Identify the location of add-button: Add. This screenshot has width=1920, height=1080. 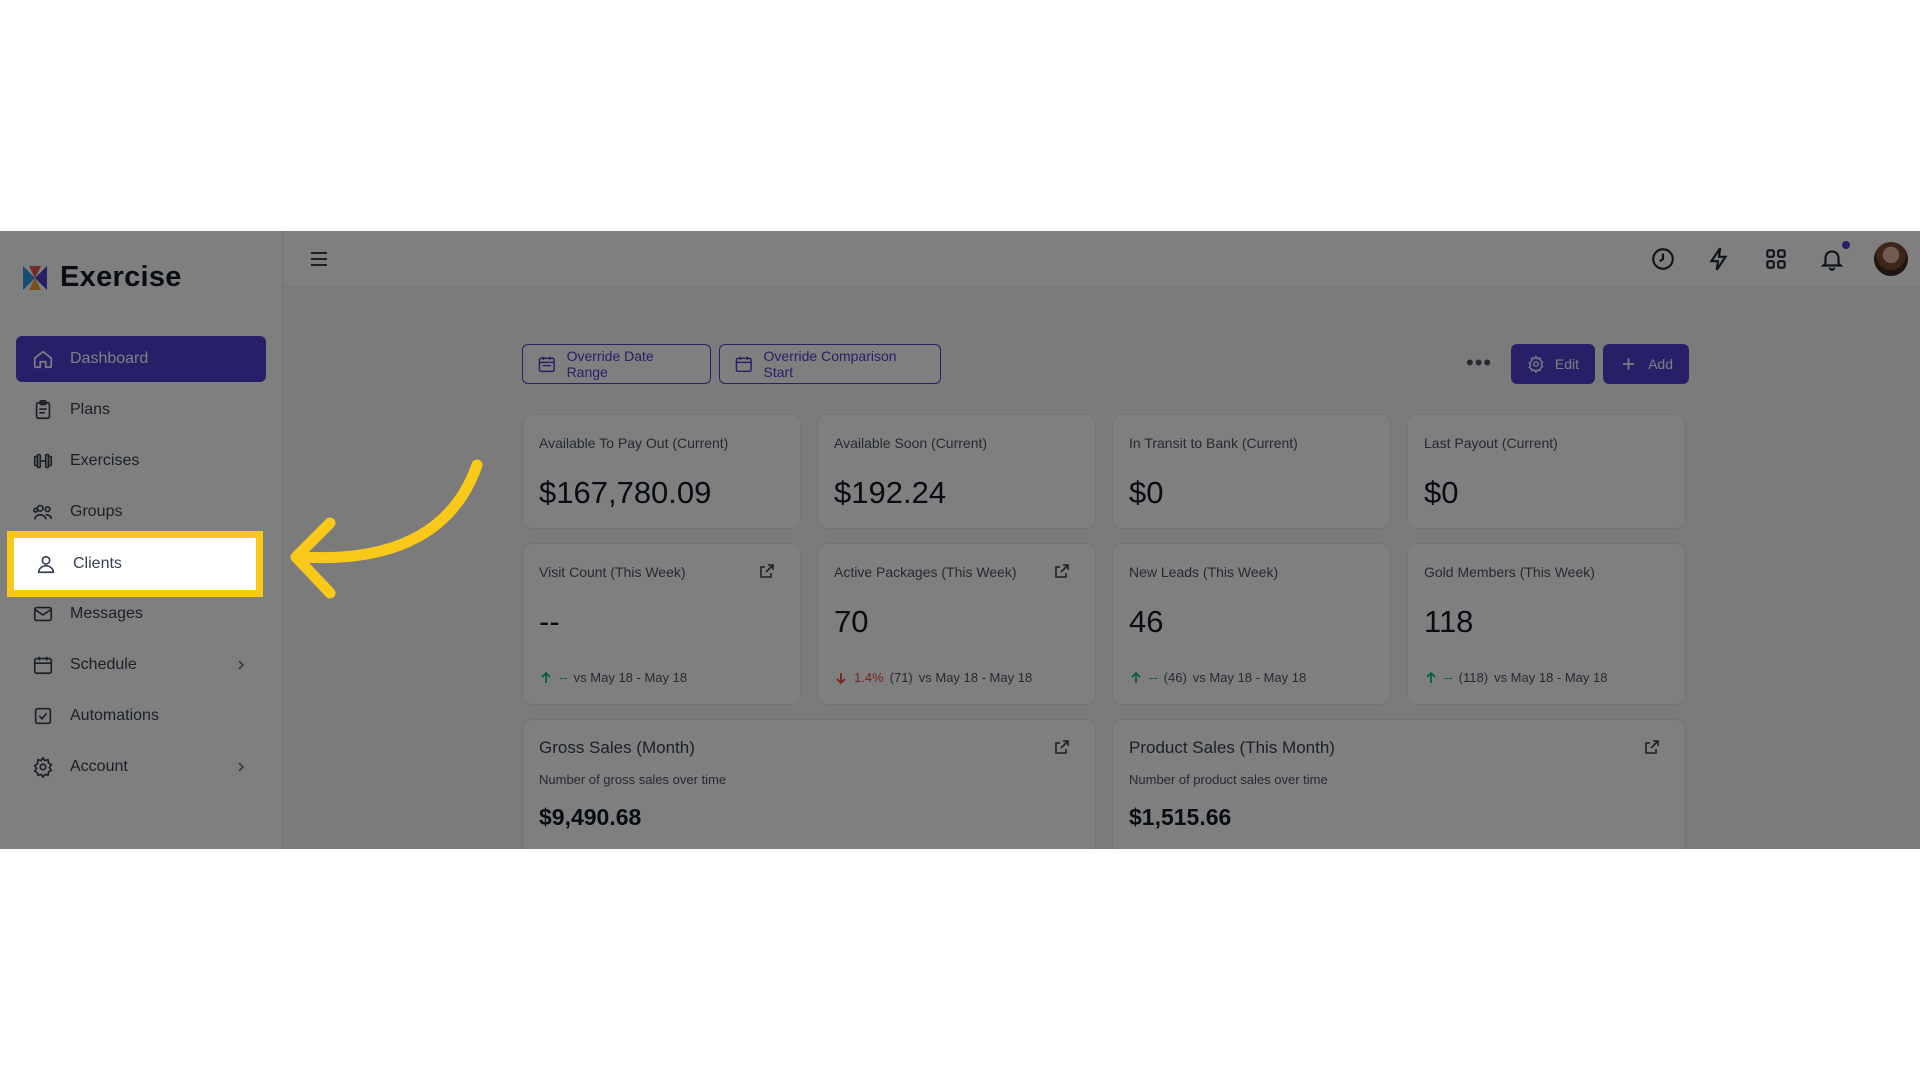
(1646, 364).